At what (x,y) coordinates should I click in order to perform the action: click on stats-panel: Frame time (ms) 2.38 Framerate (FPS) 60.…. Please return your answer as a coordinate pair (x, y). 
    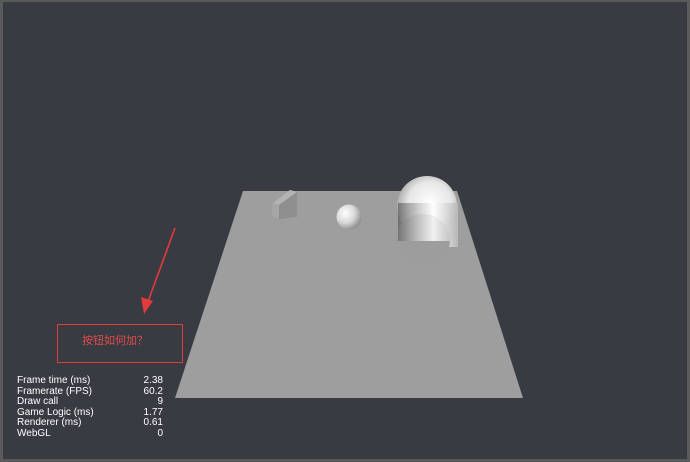
    Looking at the image, I should click on (90, 407).